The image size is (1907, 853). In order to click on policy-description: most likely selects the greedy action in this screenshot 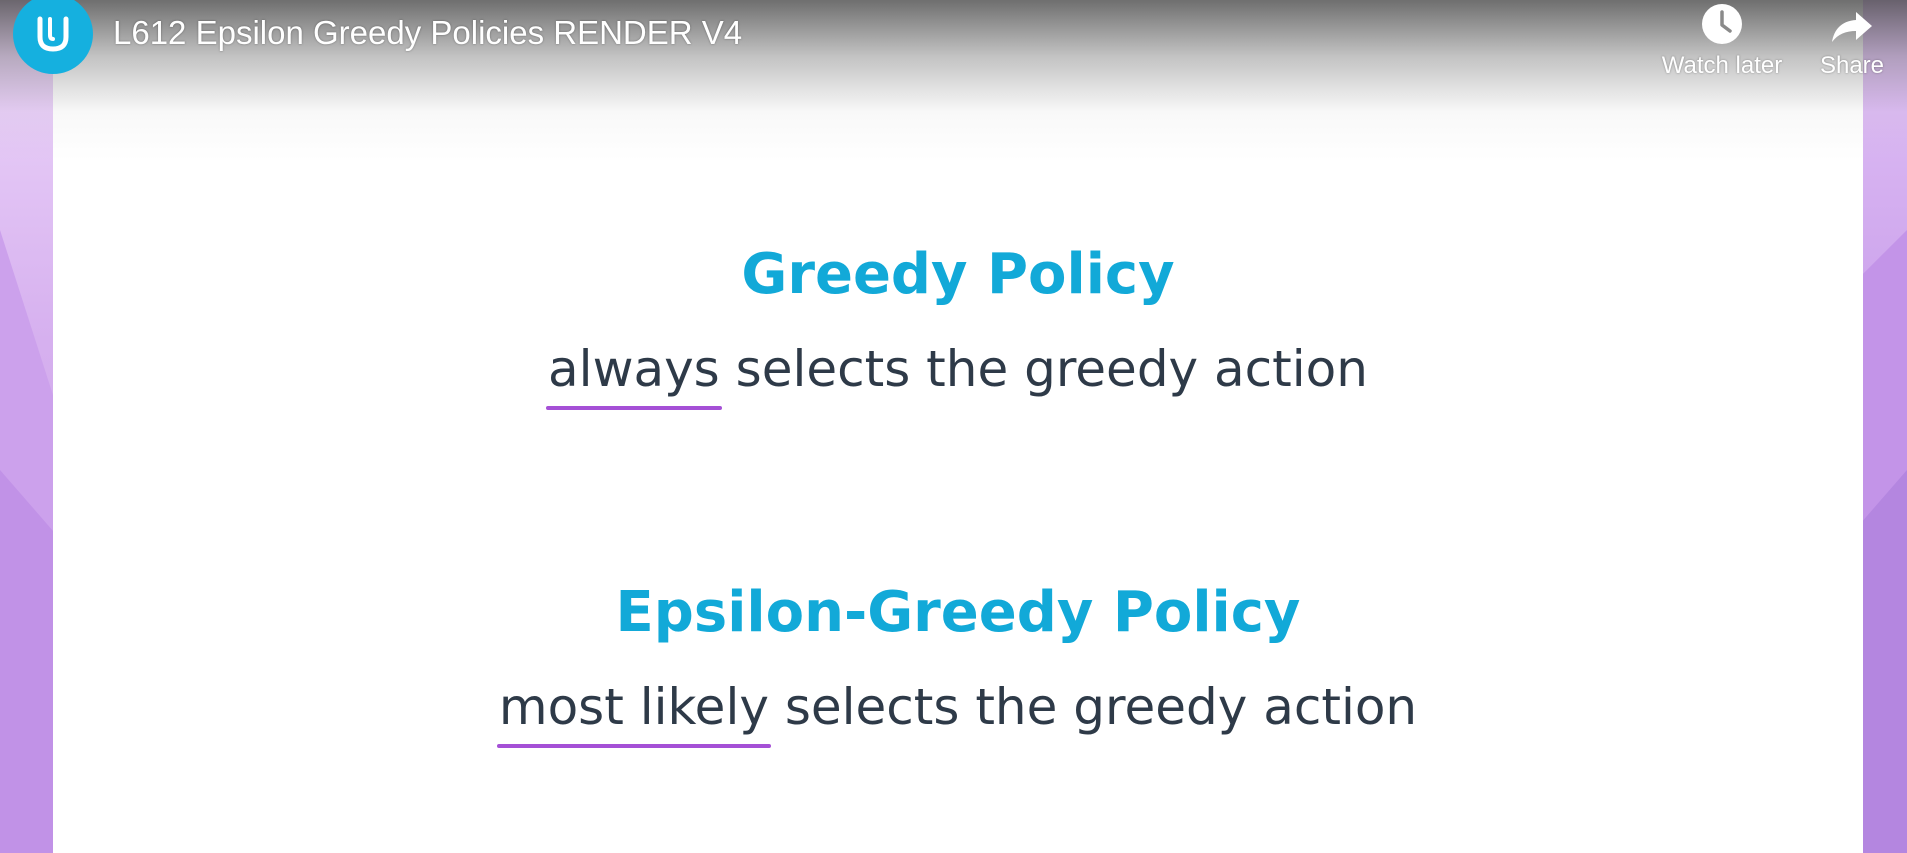, I will do `click(958, 712)`.